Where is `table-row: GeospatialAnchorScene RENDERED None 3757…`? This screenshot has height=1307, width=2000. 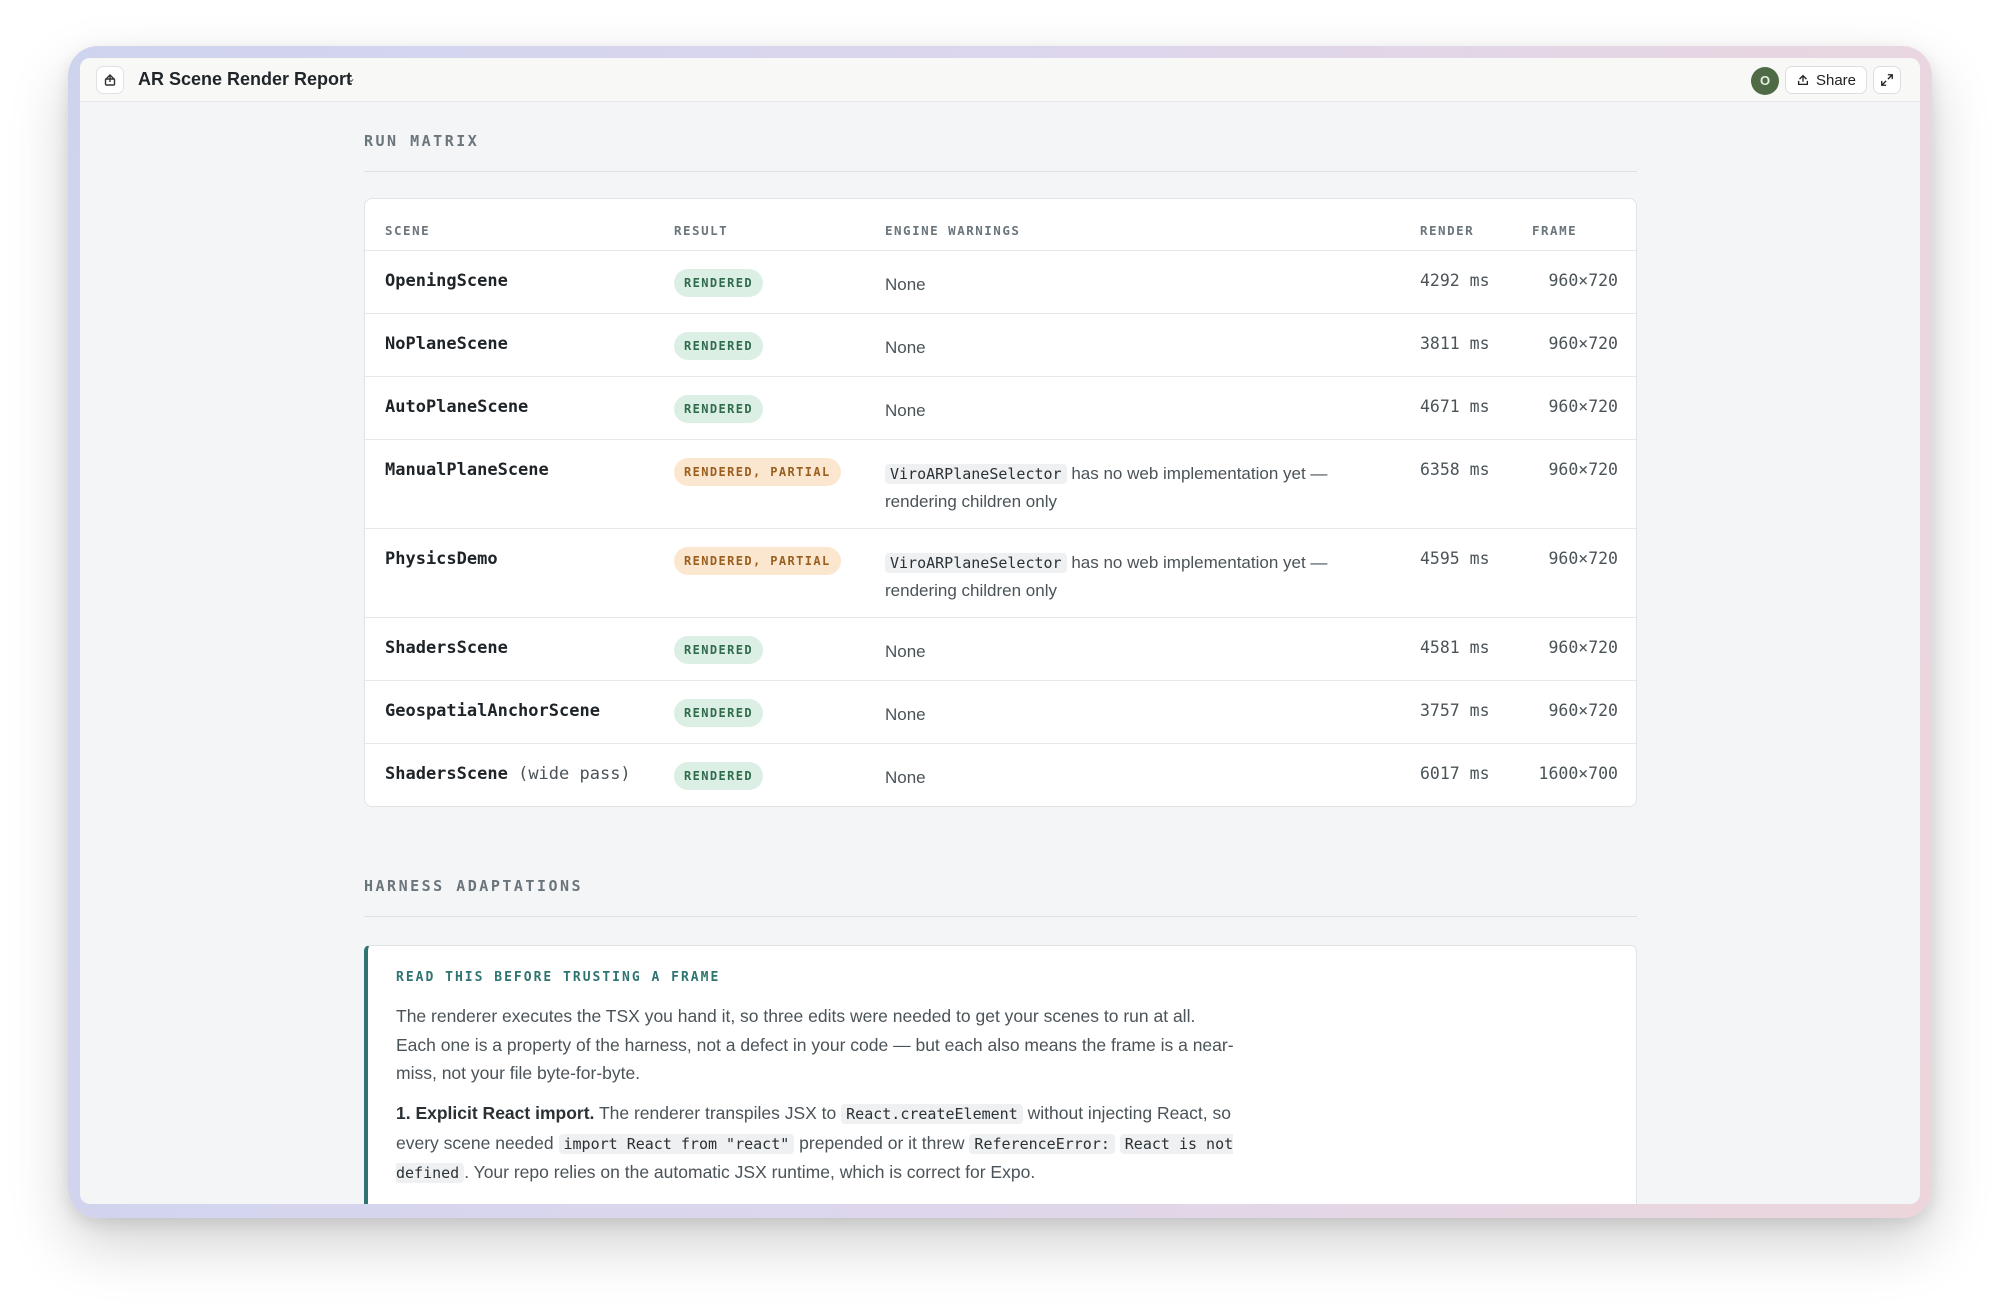
table-row: GeospatialAnchorScene RENDERED None 3757… is located at coordinates (1000, 711).